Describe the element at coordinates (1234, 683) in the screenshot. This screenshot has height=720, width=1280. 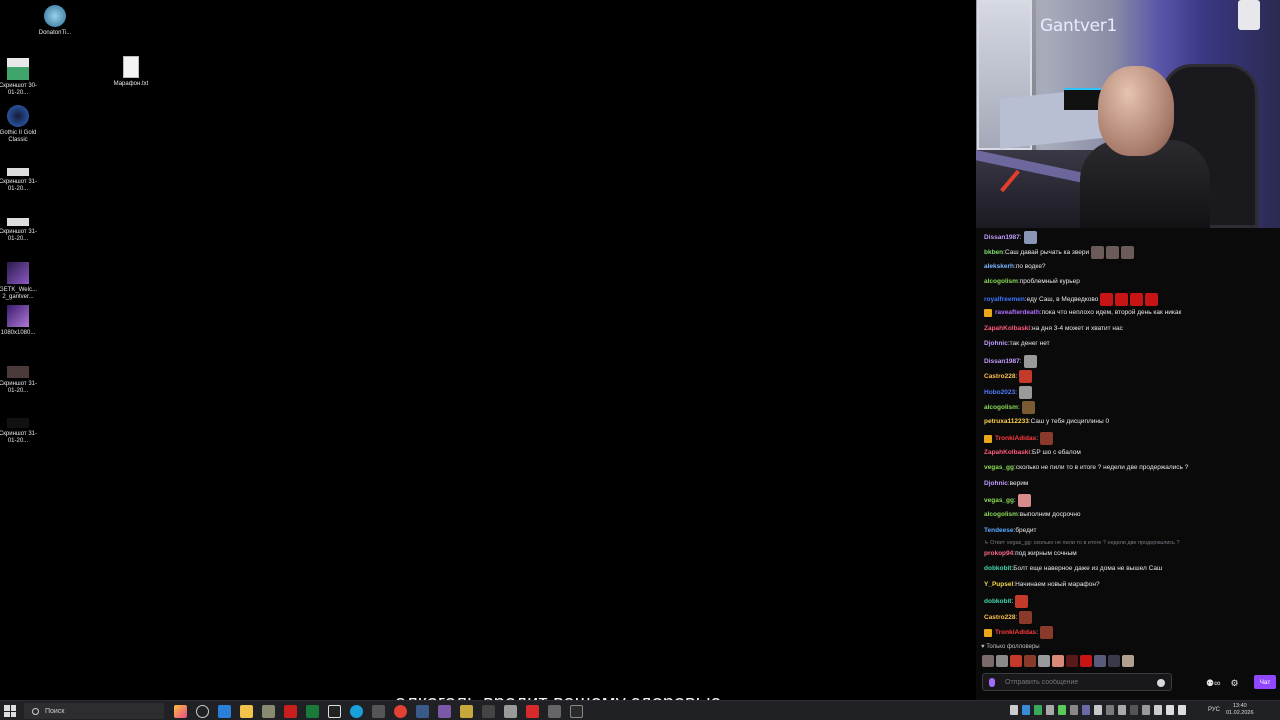
I see `settings-gear-icon: ⚙` at that location.